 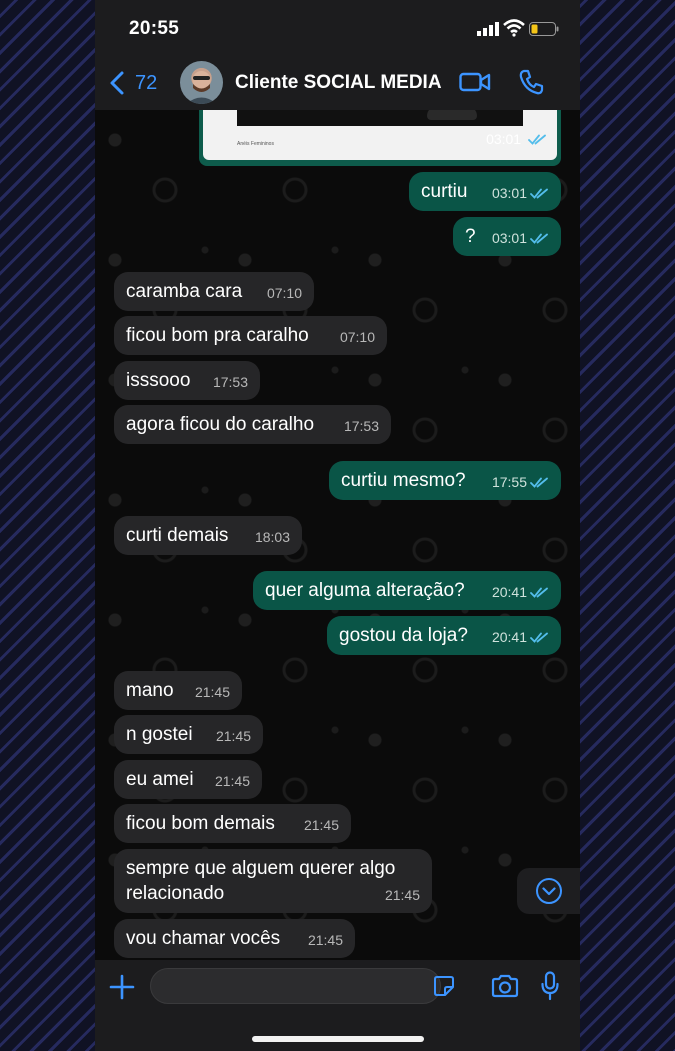 What do you see at coordinates (403, 480) in the screenshot?
I see `message-text: curtiu mesmo?` at bounding box center [403, 480].